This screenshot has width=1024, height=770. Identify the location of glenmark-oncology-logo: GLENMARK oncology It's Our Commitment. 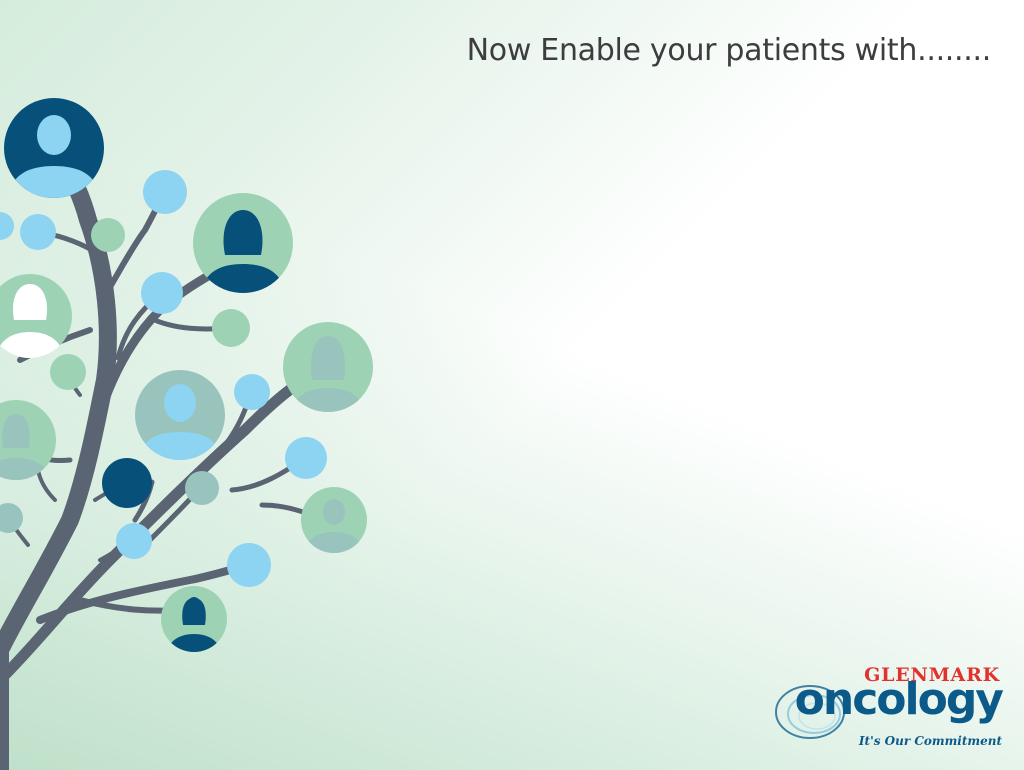
(888, 709).